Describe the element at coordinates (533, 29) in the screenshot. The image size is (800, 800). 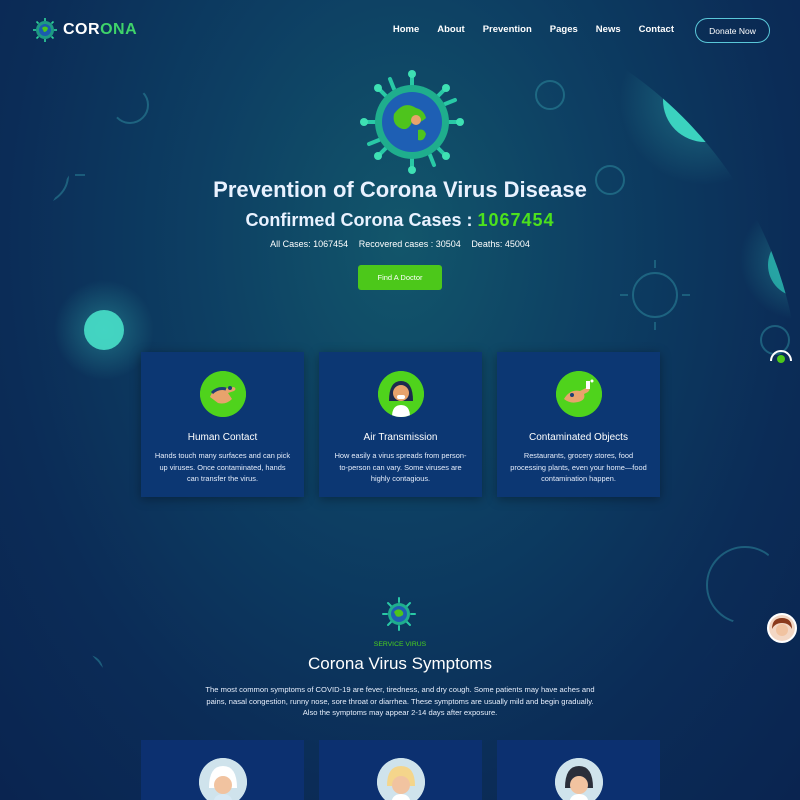
I see `main-nav: Home About Prevention Pages News Contact` at that location.